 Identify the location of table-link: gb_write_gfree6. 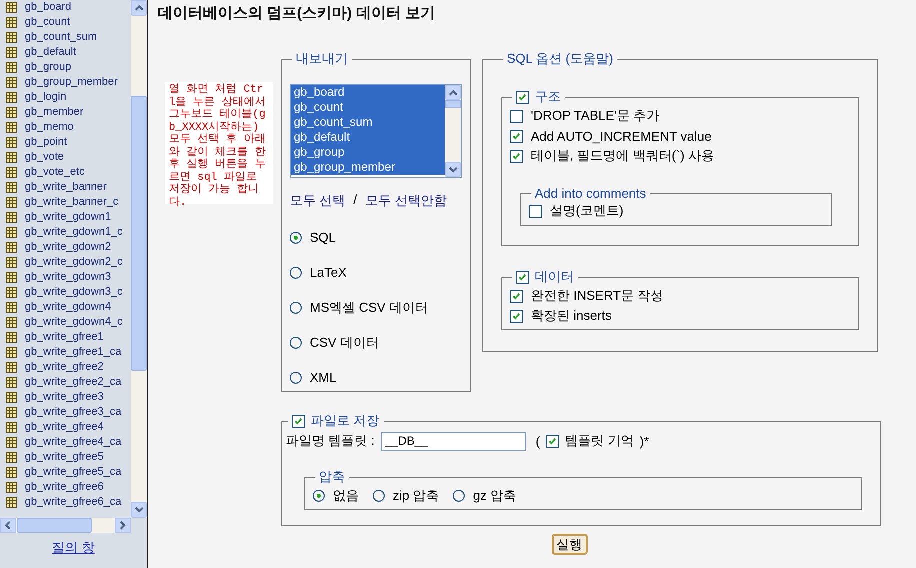
(64, 487).